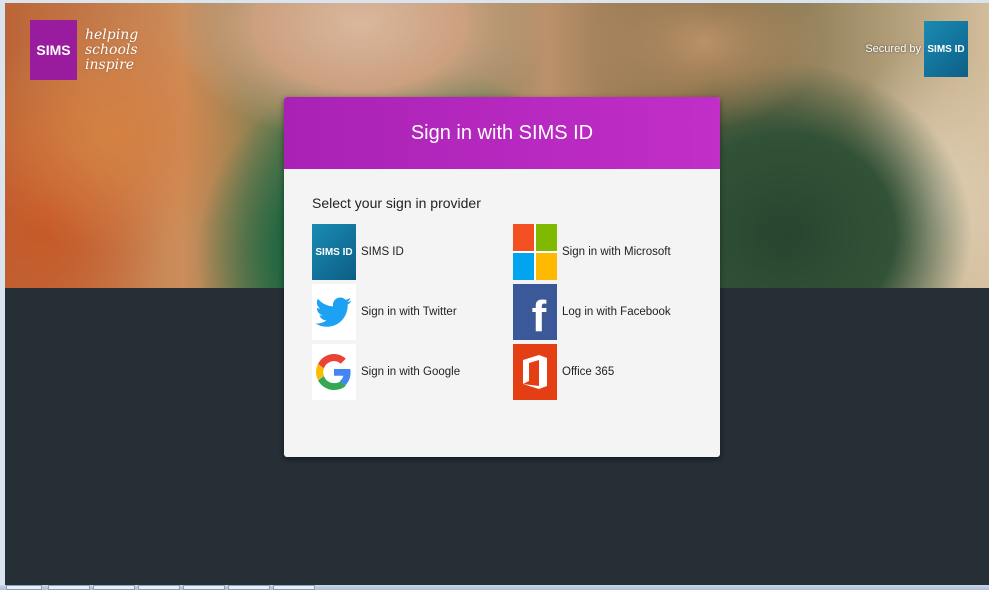 This screenshot has height=590, width=989. Describe the element at coordinates (535, 372) in the screenshot. I see `office-365-icon` at that location.